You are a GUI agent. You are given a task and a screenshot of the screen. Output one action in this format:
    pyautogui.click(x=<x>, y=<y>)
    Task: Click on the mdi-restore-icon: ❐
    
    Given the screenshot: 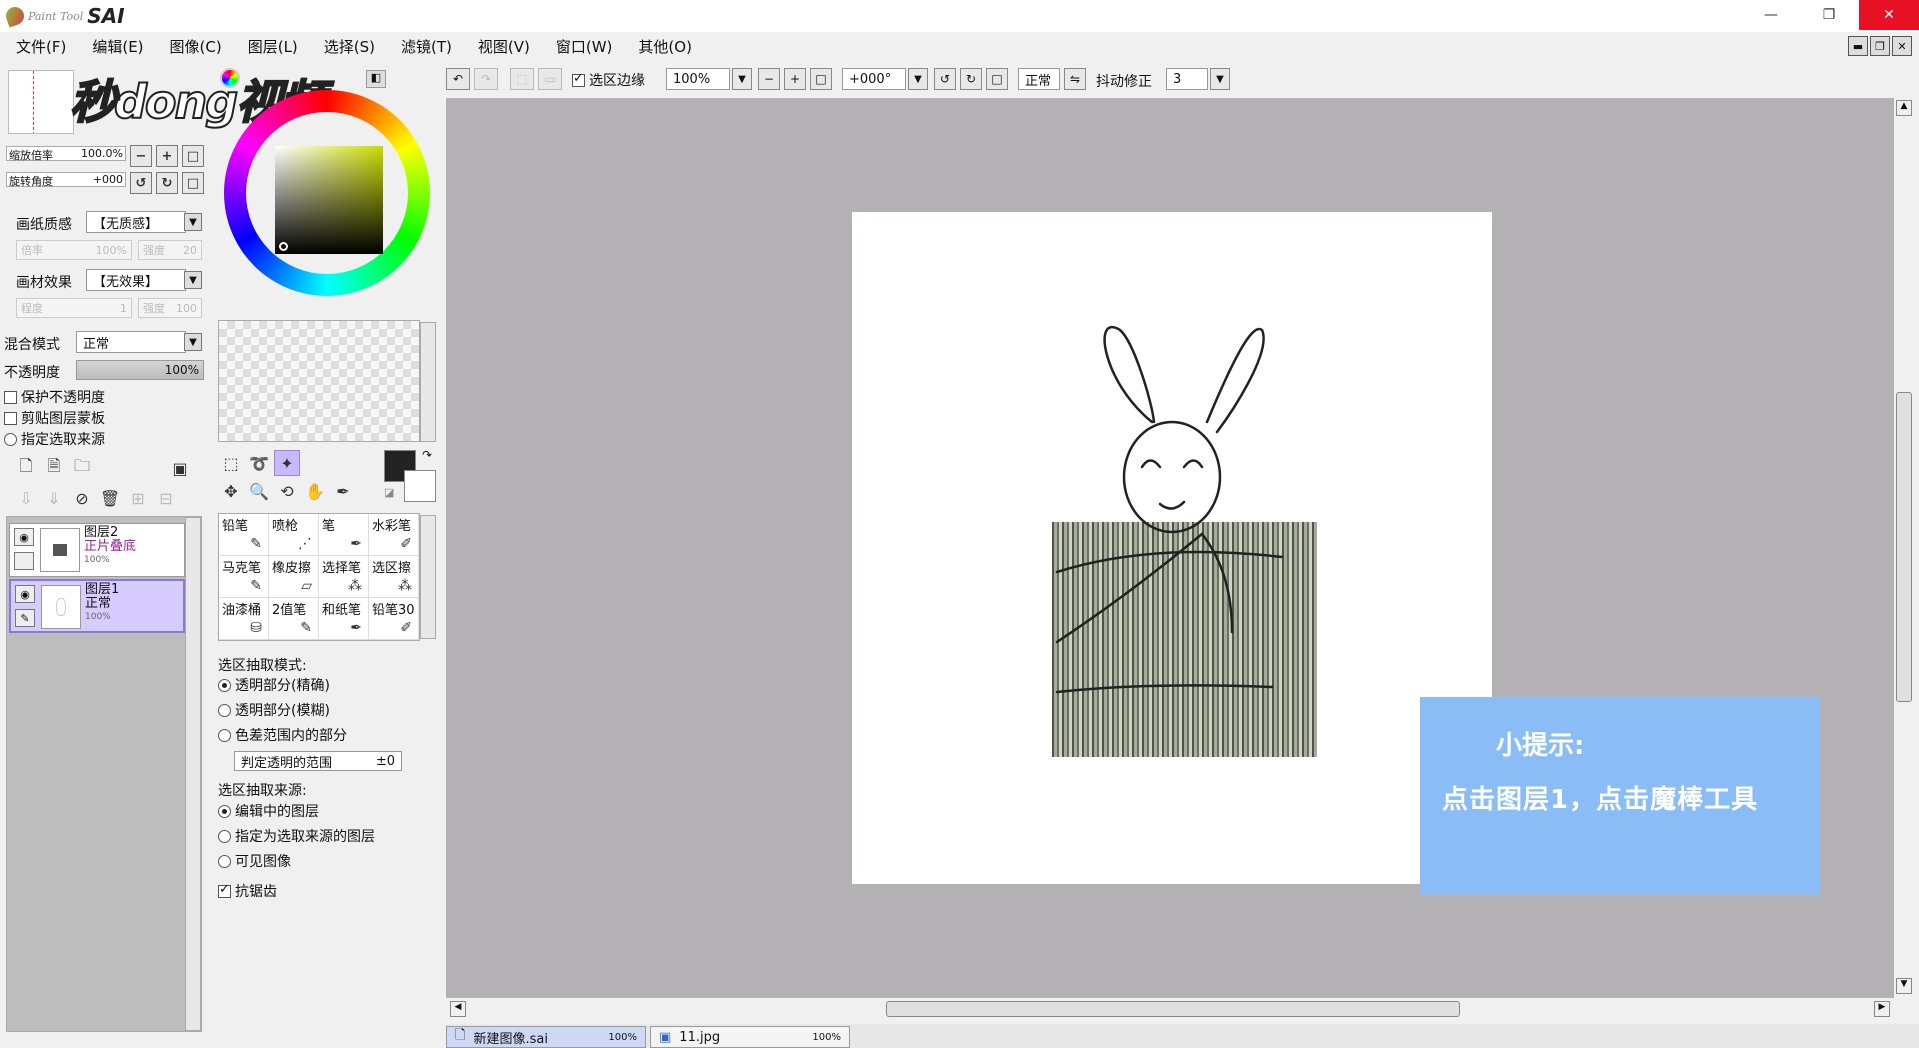 What is the action you would take?
    pyautogui.click(x=1880, y=46)
    